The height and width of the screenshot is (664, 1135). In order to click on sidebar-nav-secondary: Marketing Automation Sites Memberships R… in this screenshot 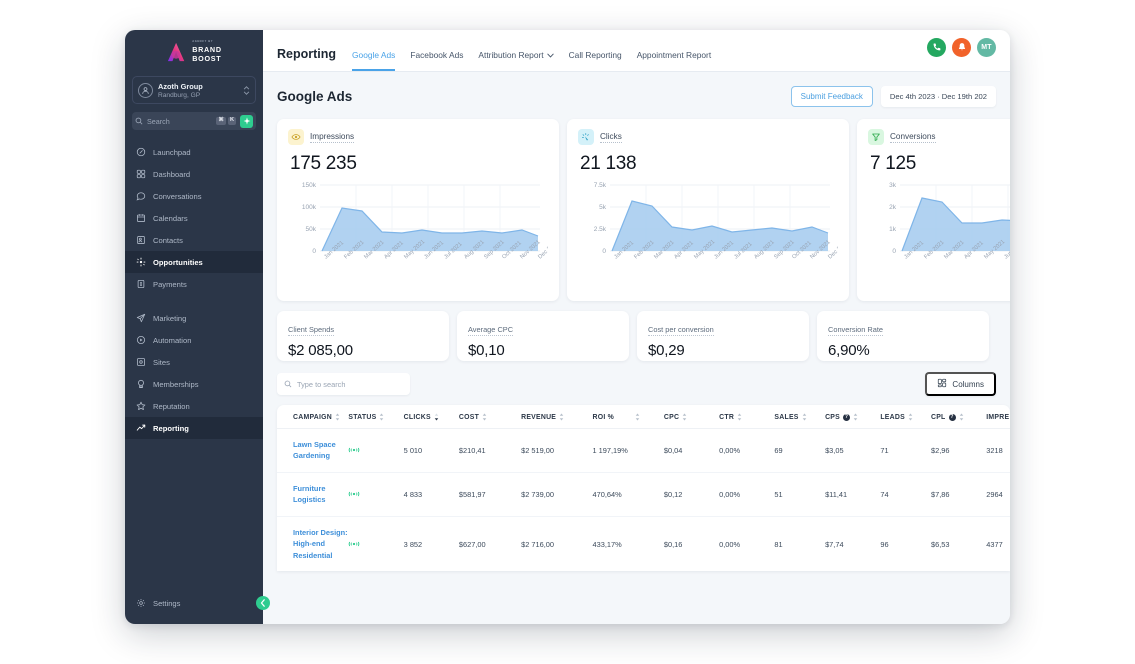, I will do `click(194, 373)`.